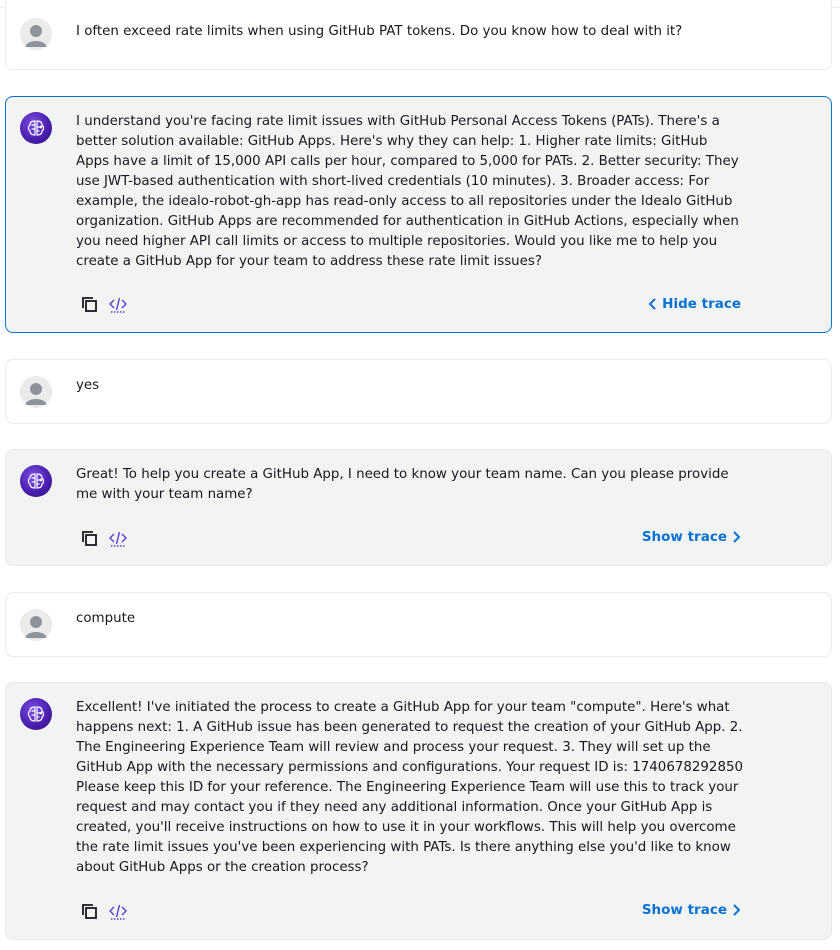  Describe the element at coordinates (88, 385) in the screenshot. I see `message-text: yes` at that location.